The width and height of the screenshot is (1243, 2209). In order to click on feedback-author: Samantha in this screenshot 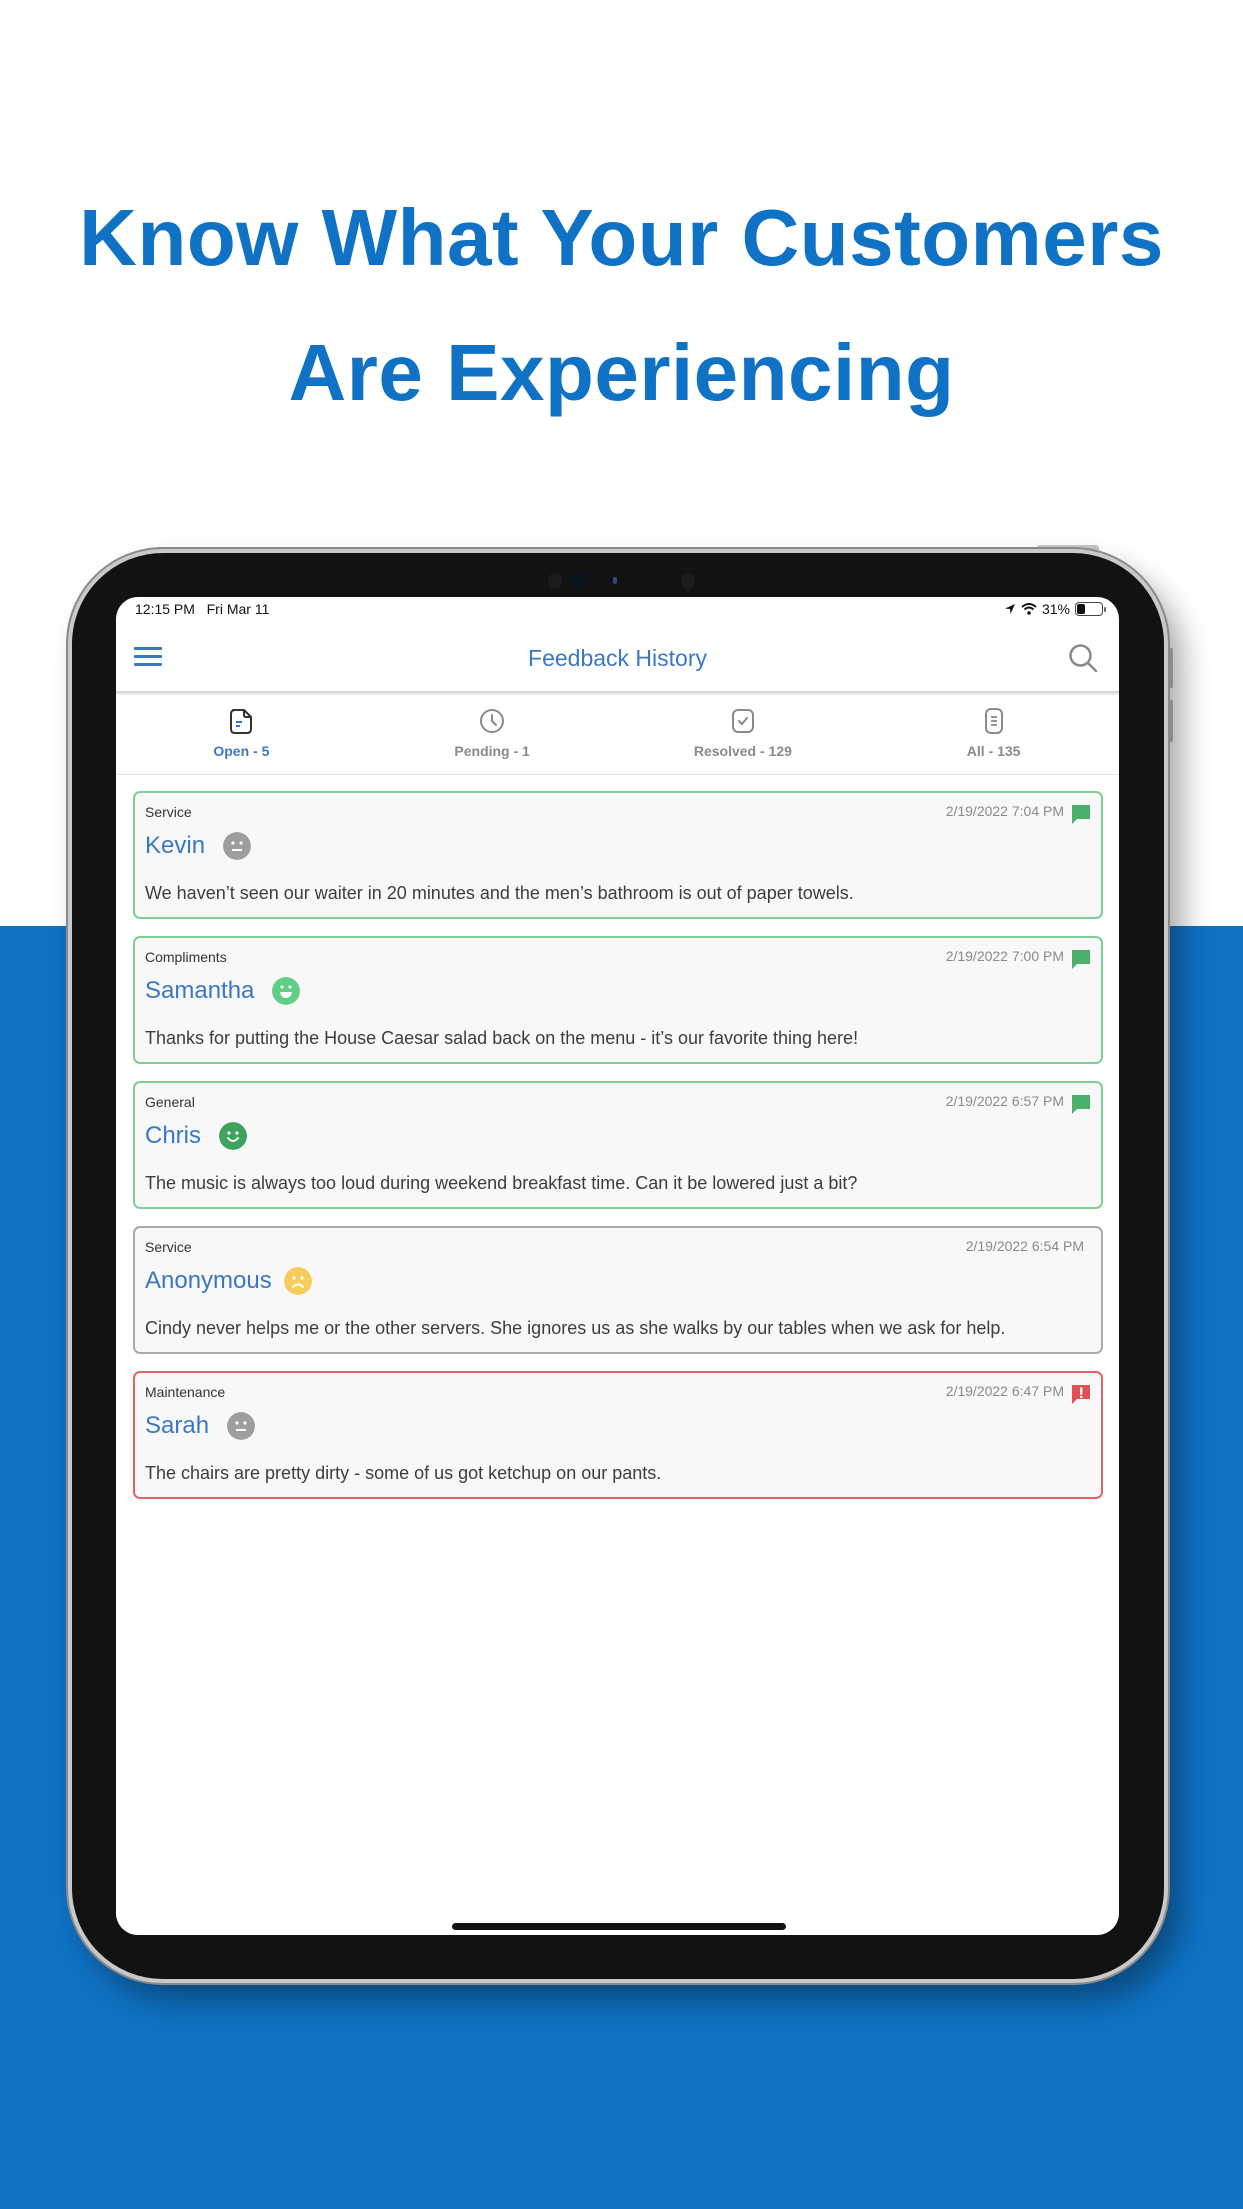, I will do `click(200, 990)`.